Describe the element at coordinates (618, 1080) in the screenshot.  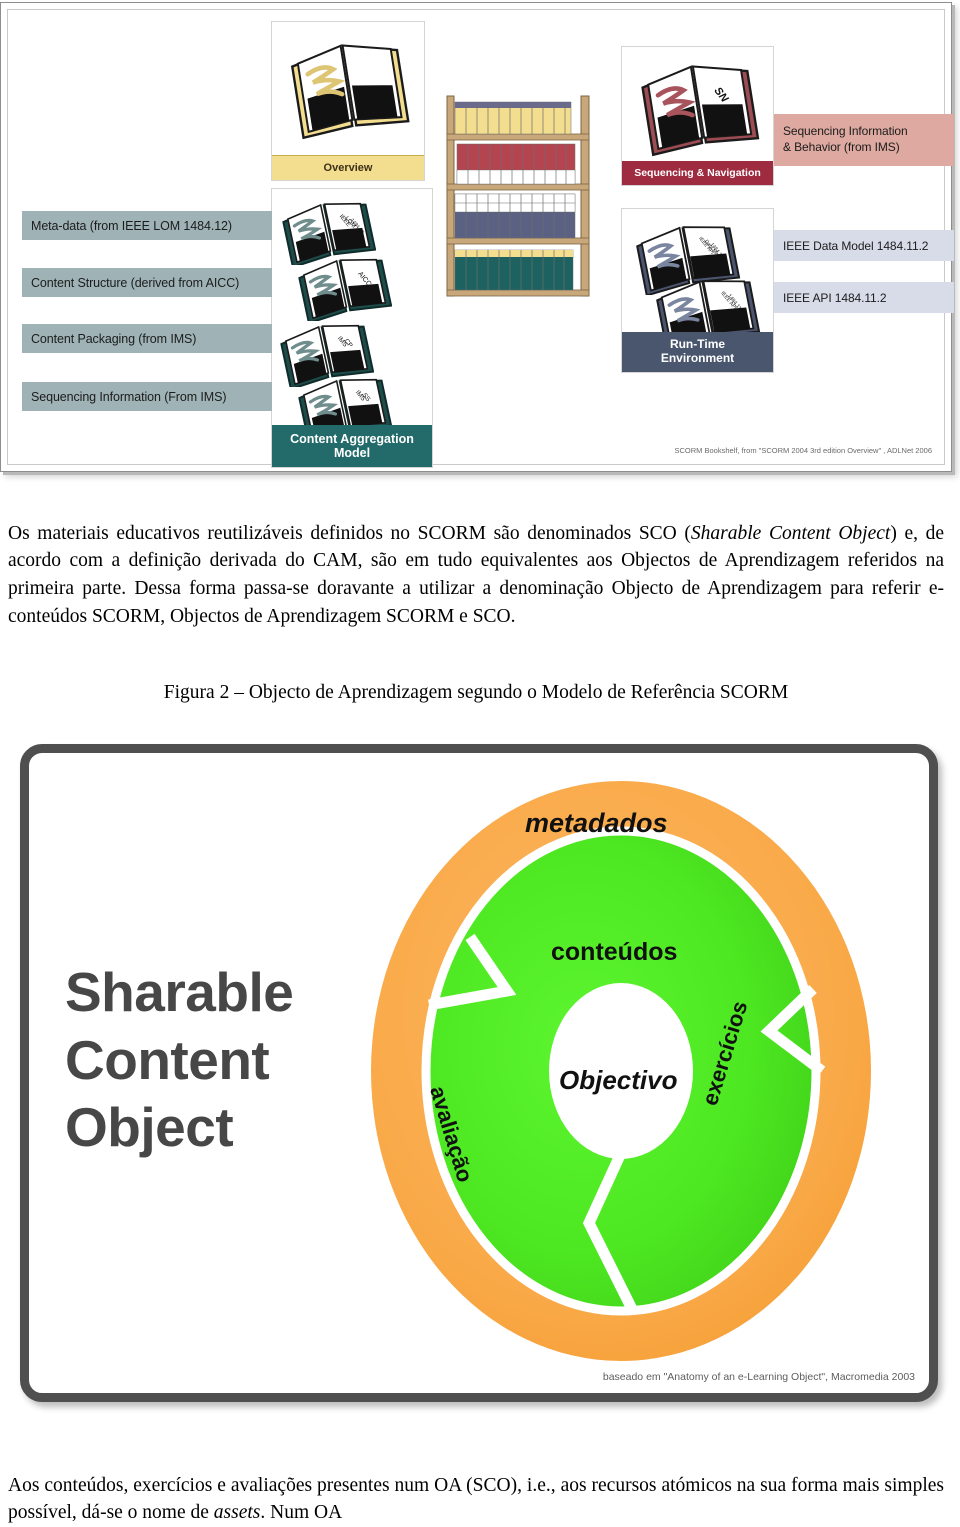
I see `label-objectivo: Objectivo` at that location.